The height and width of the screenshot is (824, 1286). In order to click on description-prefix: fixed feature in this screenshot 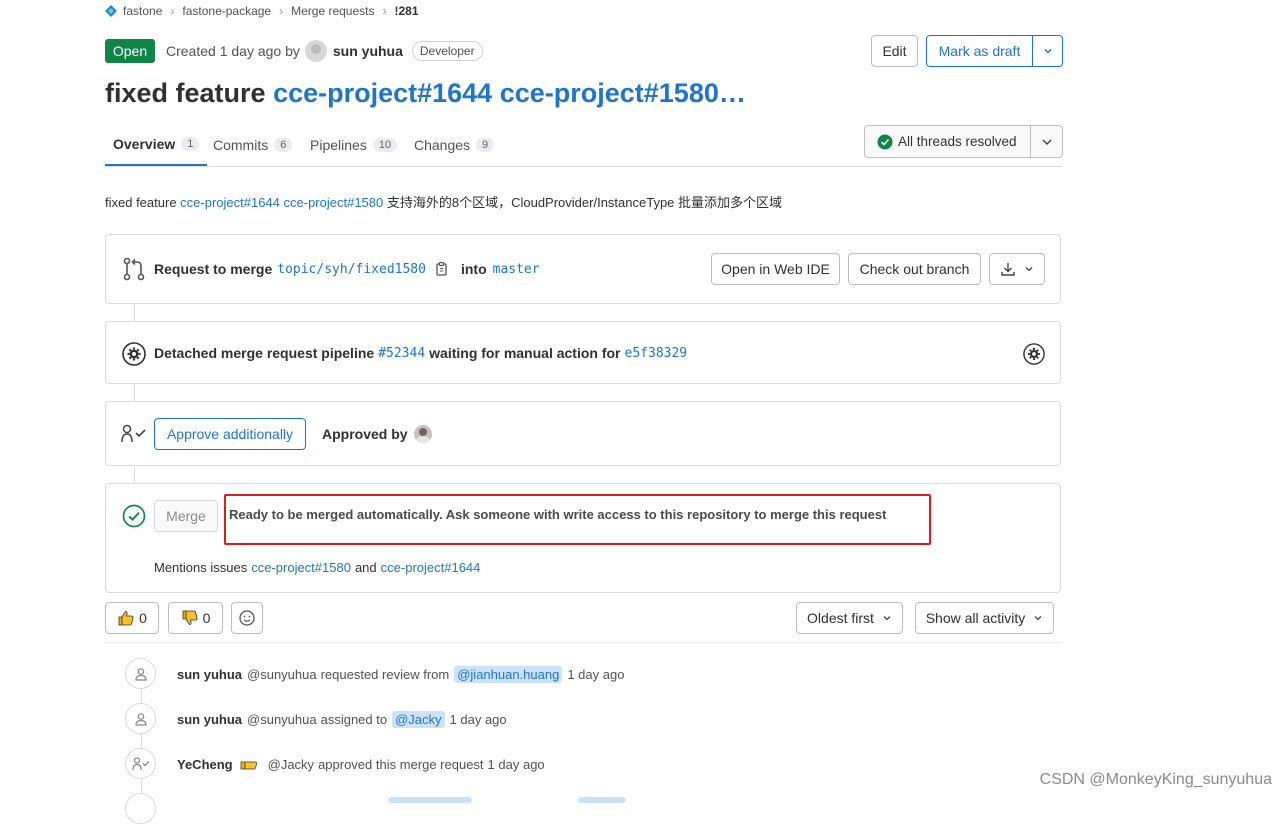, I will do `click(143, 202)`.